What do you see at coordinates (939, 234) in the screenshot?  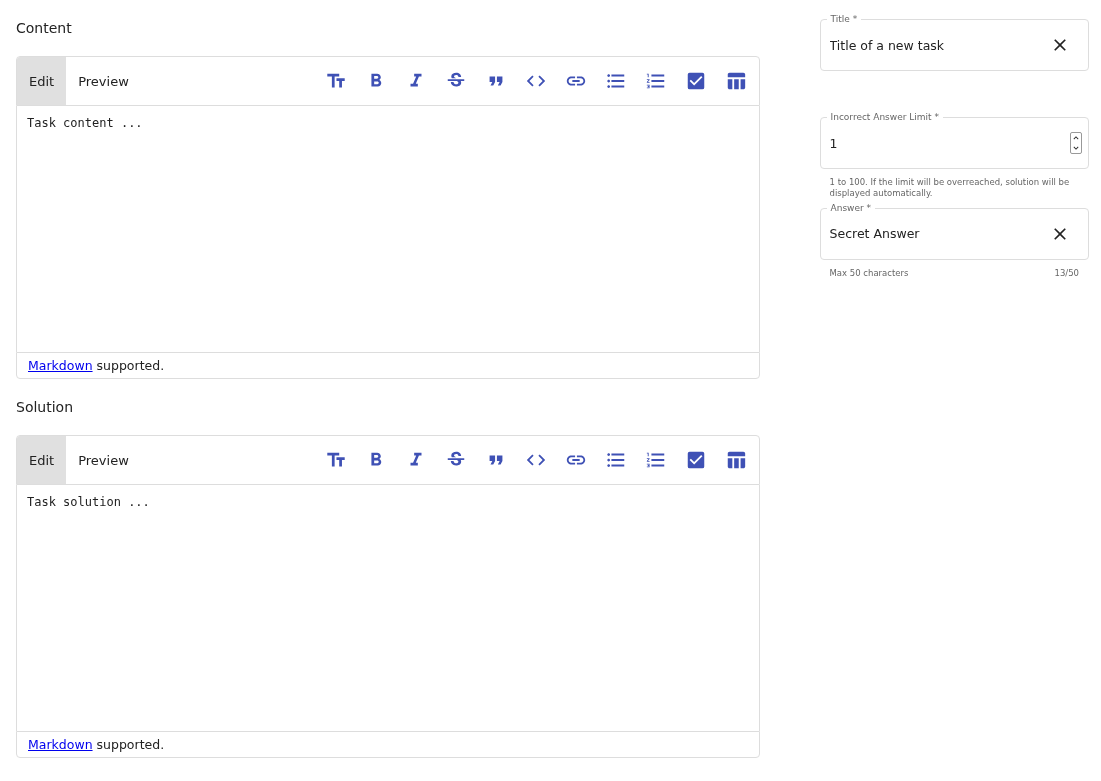 I see `text-input: Secret Answer` at bounding box center [939, 234].